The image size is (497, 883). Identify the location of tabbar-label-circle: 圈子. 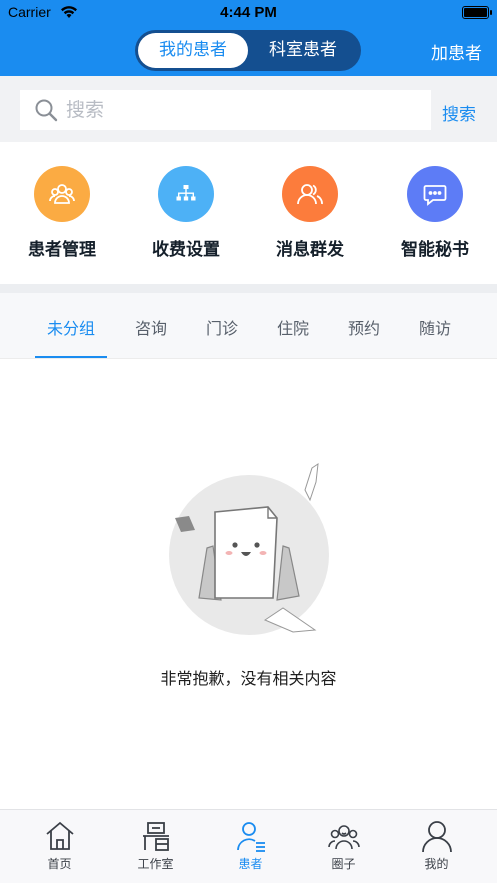
(343, 864).